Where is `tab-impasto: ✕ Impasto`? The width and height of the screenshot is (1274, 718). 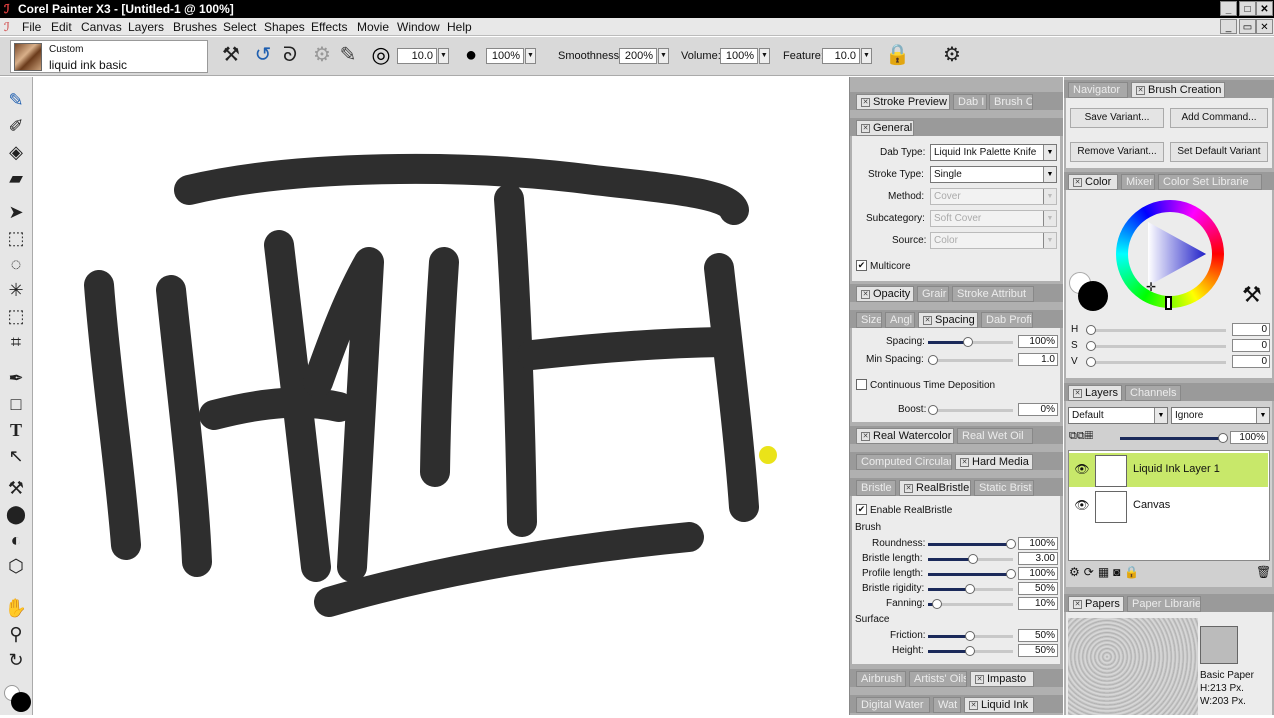
tab-impasto: ✕ Impasto is located at coordinates (1002, 679).